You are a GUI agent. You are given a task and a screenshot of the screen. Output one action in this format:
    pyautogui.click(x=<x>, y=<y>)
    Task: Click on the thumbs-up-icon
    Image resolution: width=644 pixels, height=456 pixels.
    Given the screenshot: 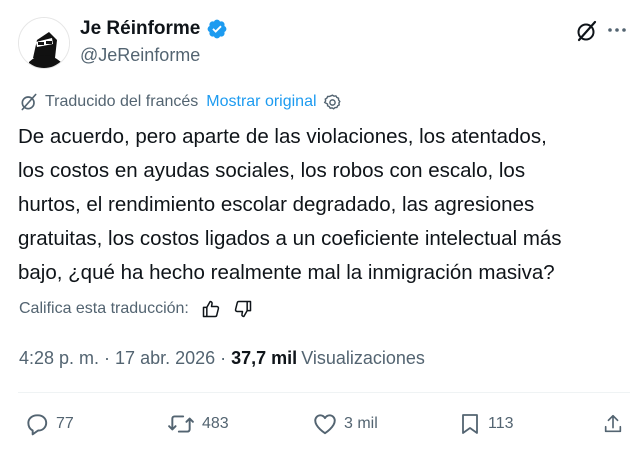 What is the action you would take?
    pyautogui.click(x=211, y=309)
    